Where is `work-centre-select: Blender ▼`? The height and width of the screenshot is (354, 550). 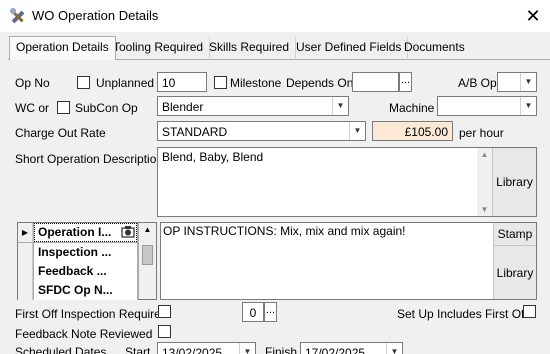 work-centre-select: Blender ▼ is located at coordinates (253, 106).